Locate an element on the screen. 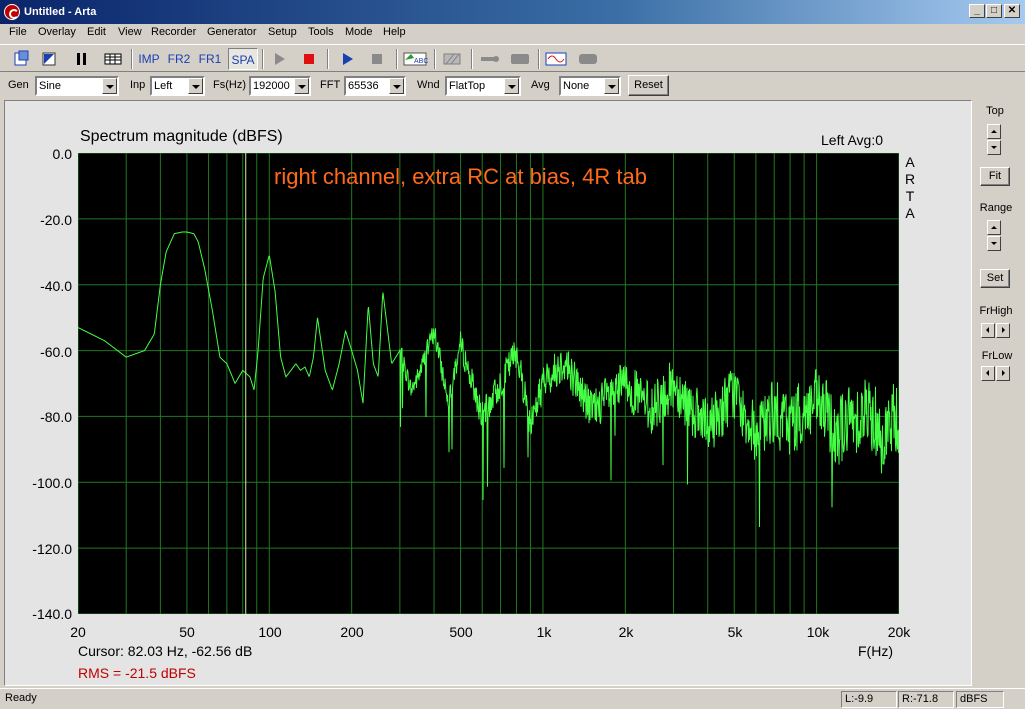  wnd-select: FlatTop is located at coordinates (483, 86).